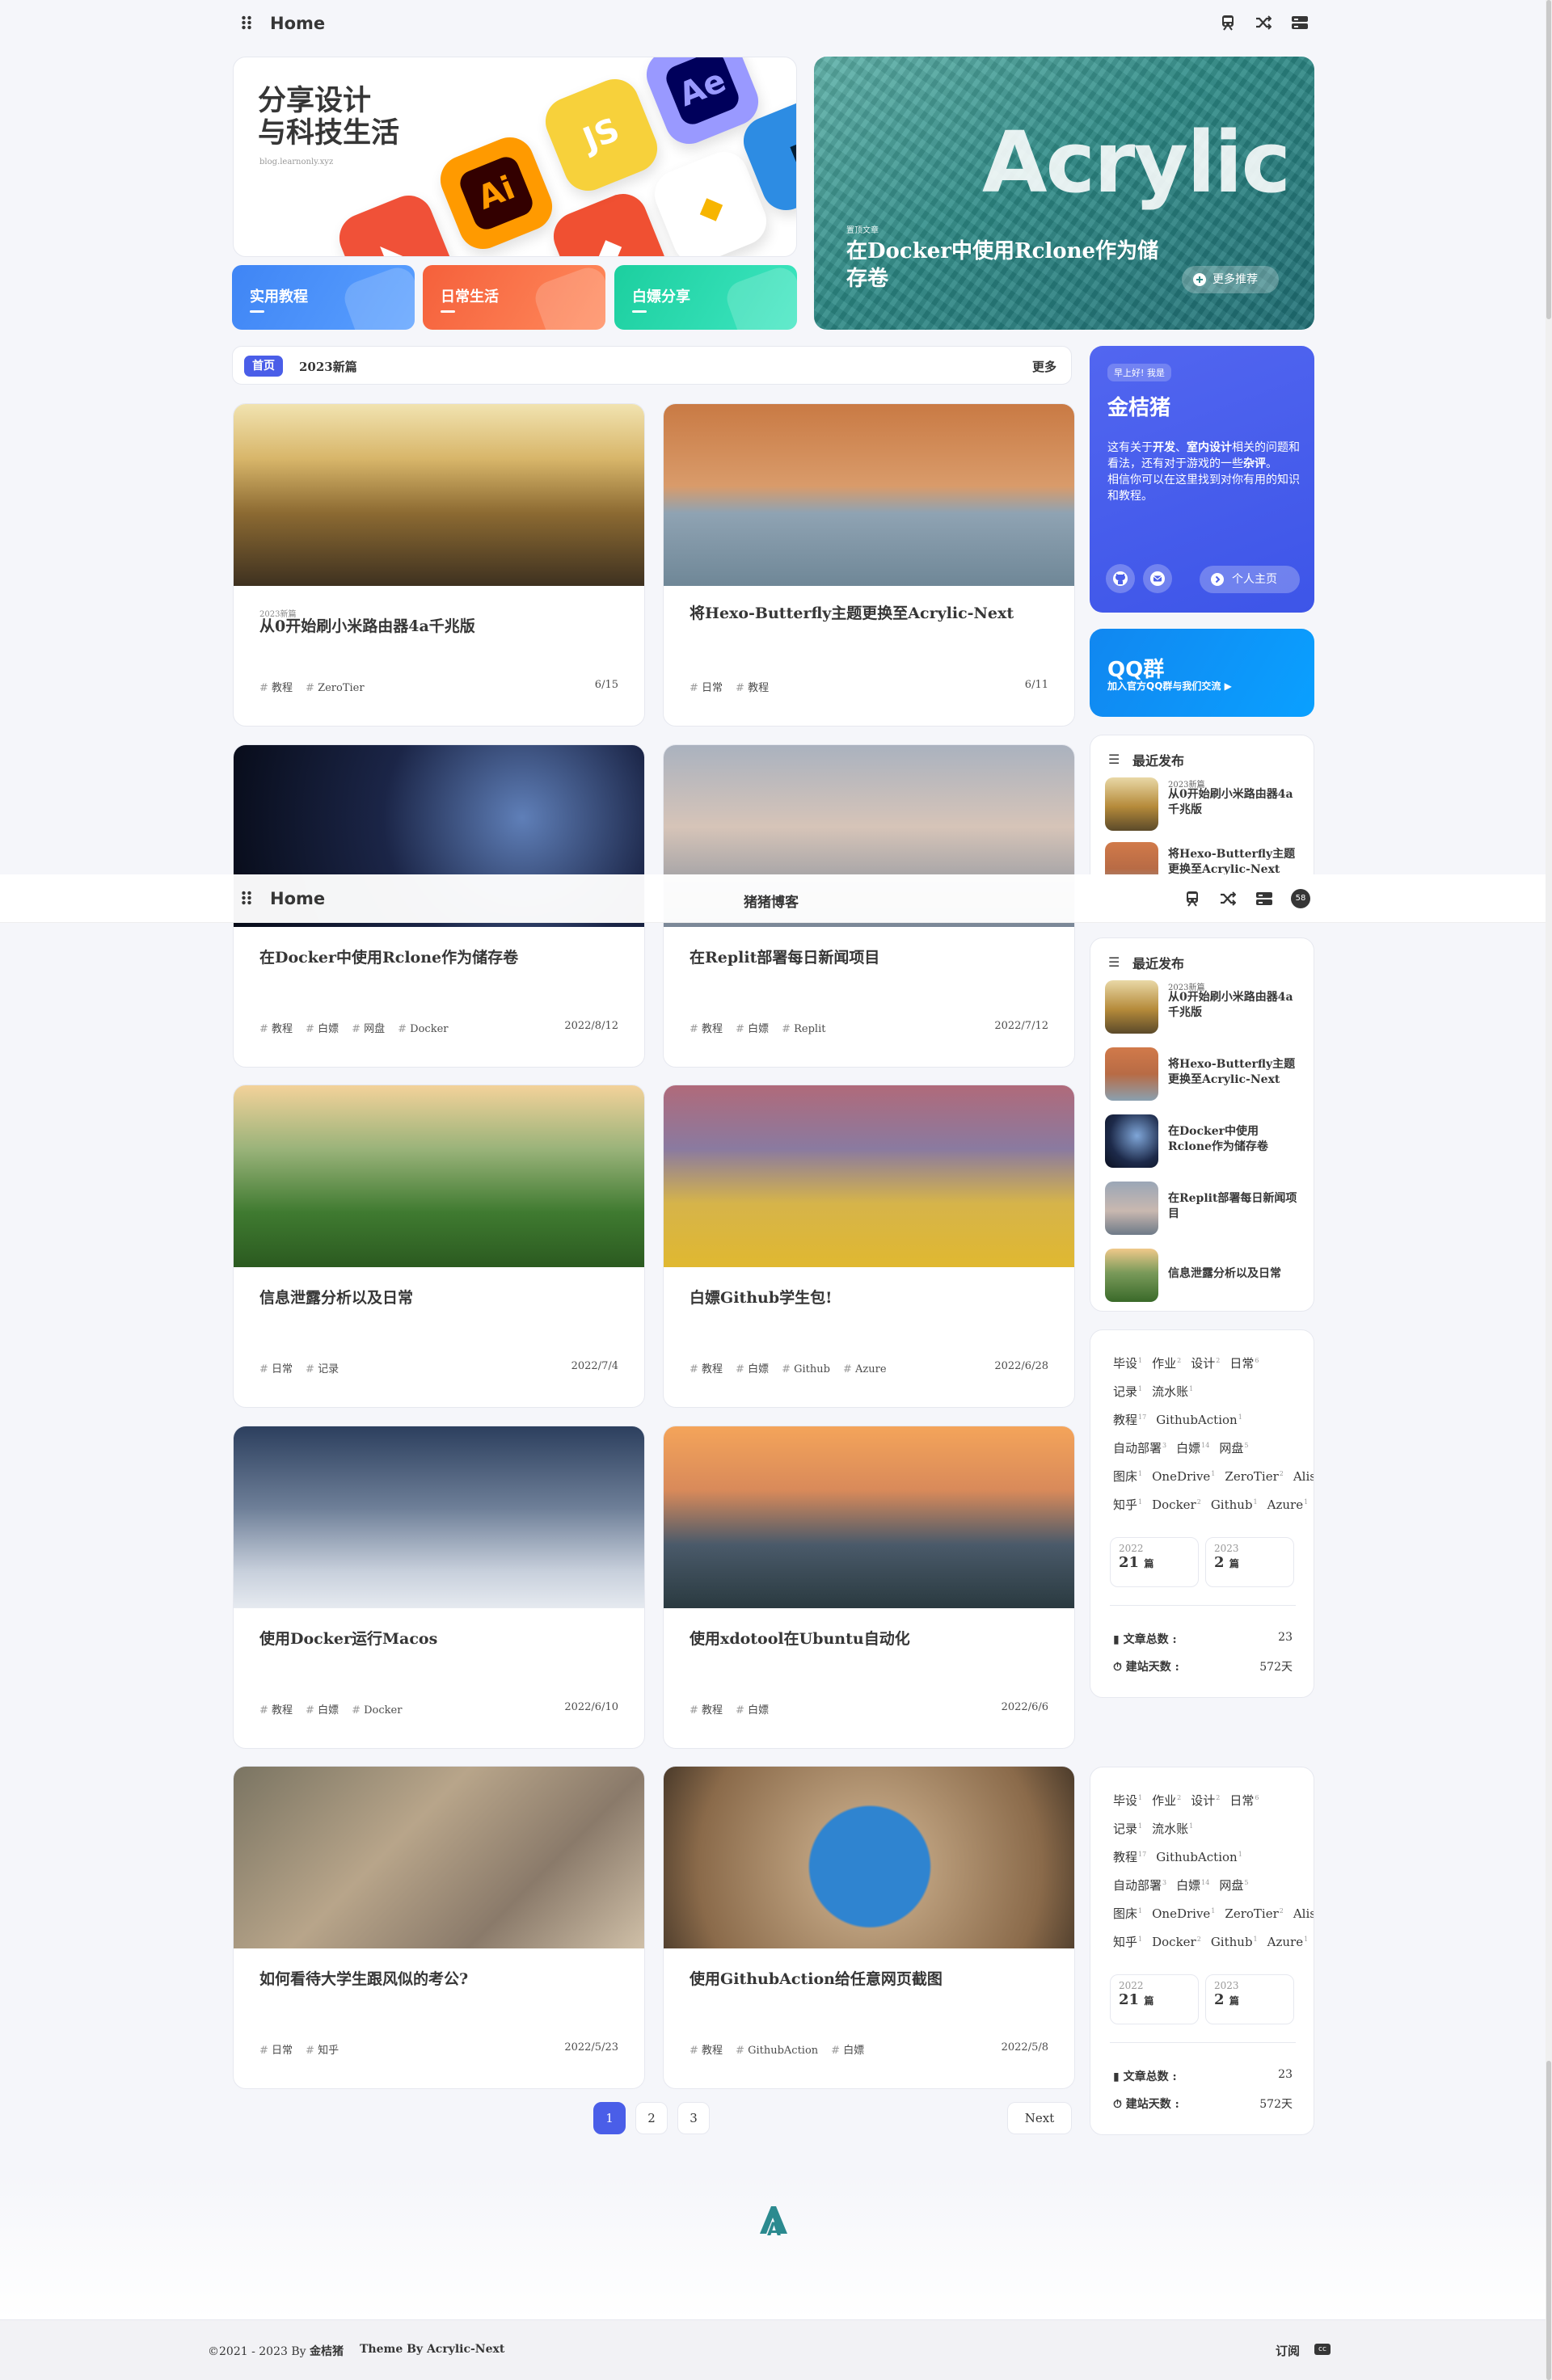 Image resolution: width=1552 pixels, height=2380 pixels. I want to click on post-tag: 网盘, so click(368, 1029).